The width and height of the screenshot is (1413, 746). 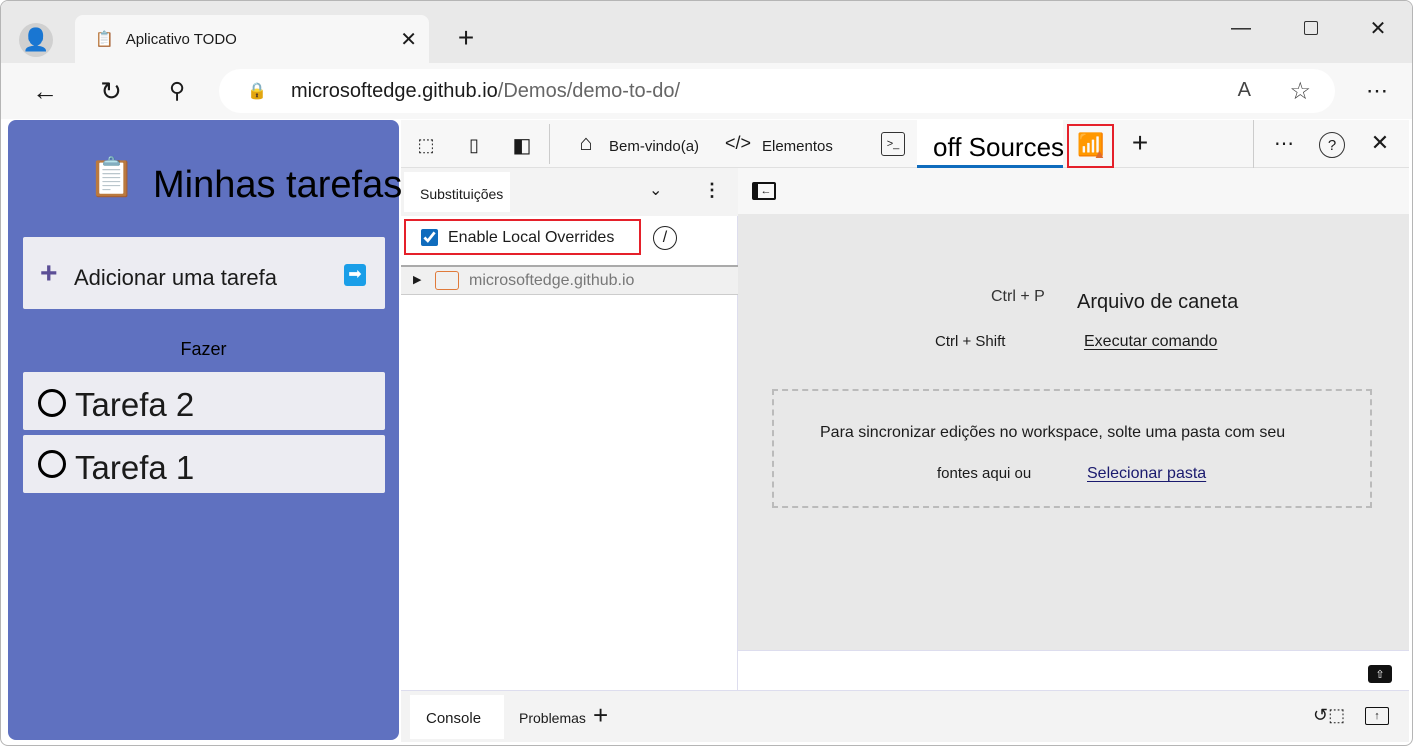 What do you see at coordinates (600, 715) in the screenshot?
I see `add-drawer-tab-icon: +` at bounding box center [600, 715].